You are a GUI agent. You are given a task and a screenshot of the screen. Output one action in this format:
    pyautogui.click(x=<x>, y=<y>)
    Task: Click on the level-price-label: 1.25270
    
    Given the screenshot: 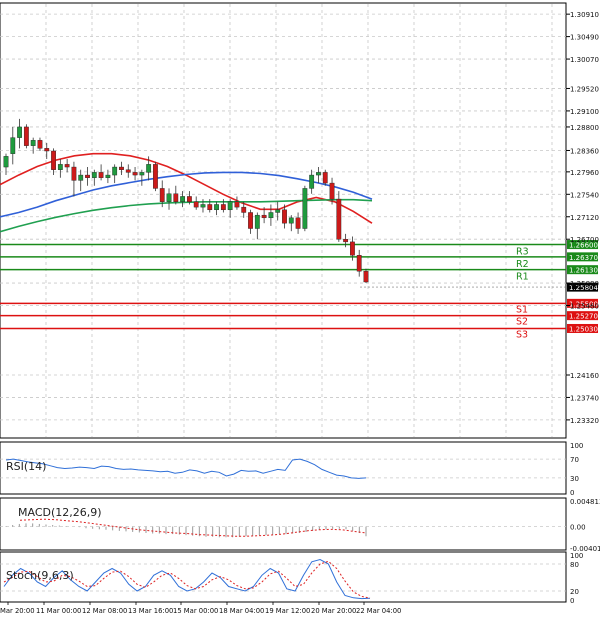 What is the action you would take?
    pyautogui.click(x=583, y=317)
    